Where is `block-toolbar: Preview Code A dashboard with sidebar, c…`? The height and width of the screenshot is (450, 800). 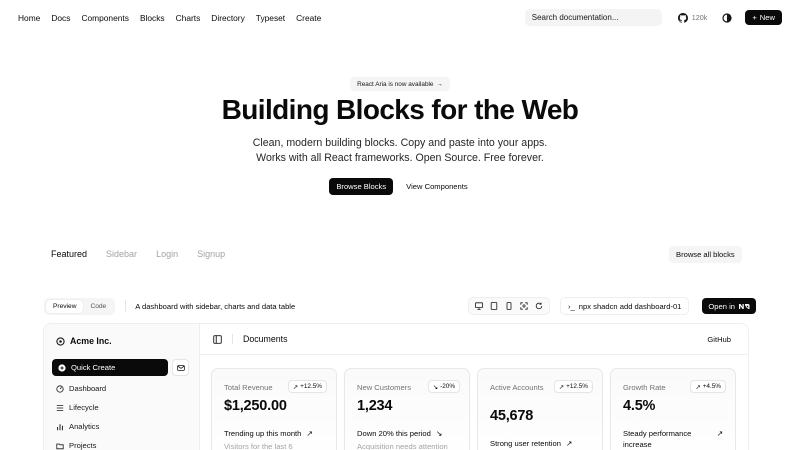 block-toolbar: Preview Code A dashboard with sidebar, c… is located at coordinates (400, 306).